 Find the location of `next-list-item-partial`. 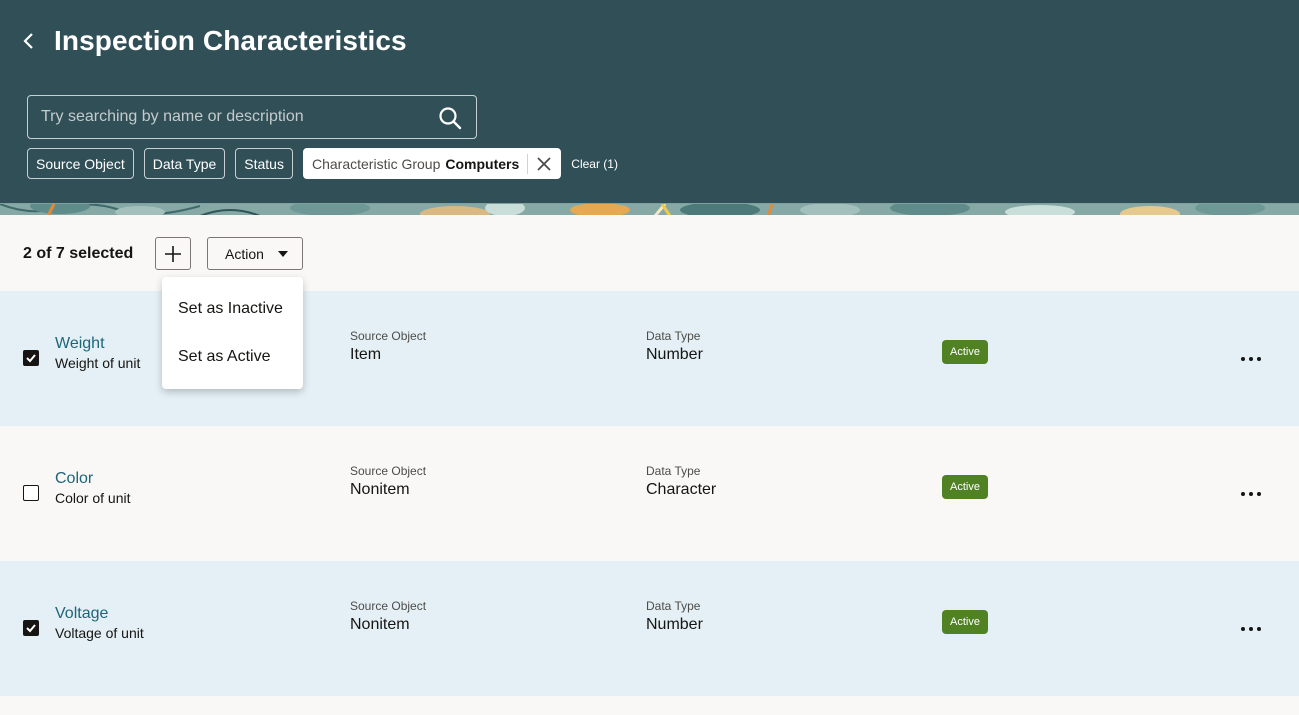

next-list-item-partial is located at coordinates (649, 705).